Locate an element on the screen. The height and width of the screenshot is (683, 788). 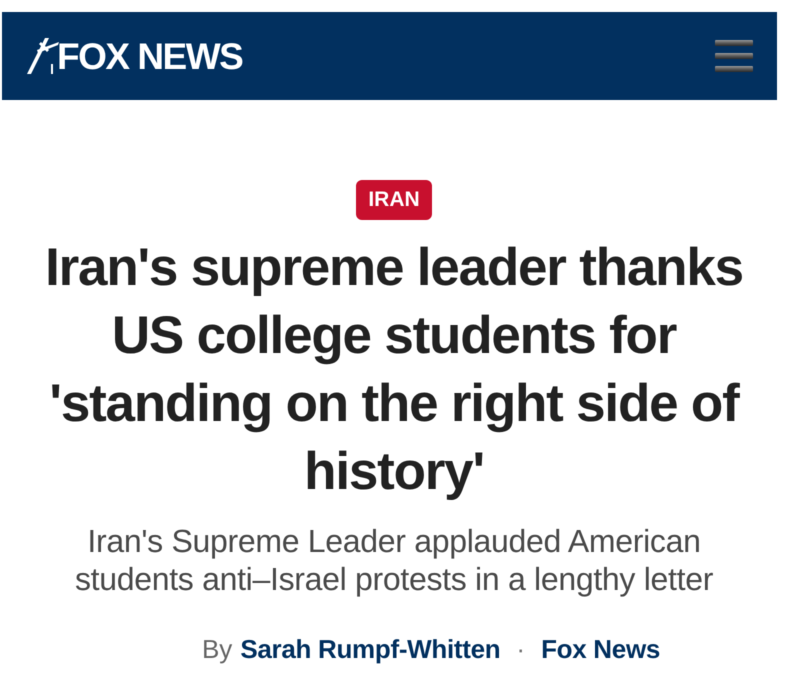
slash-mark-icon is located at coordinates (43, 56).